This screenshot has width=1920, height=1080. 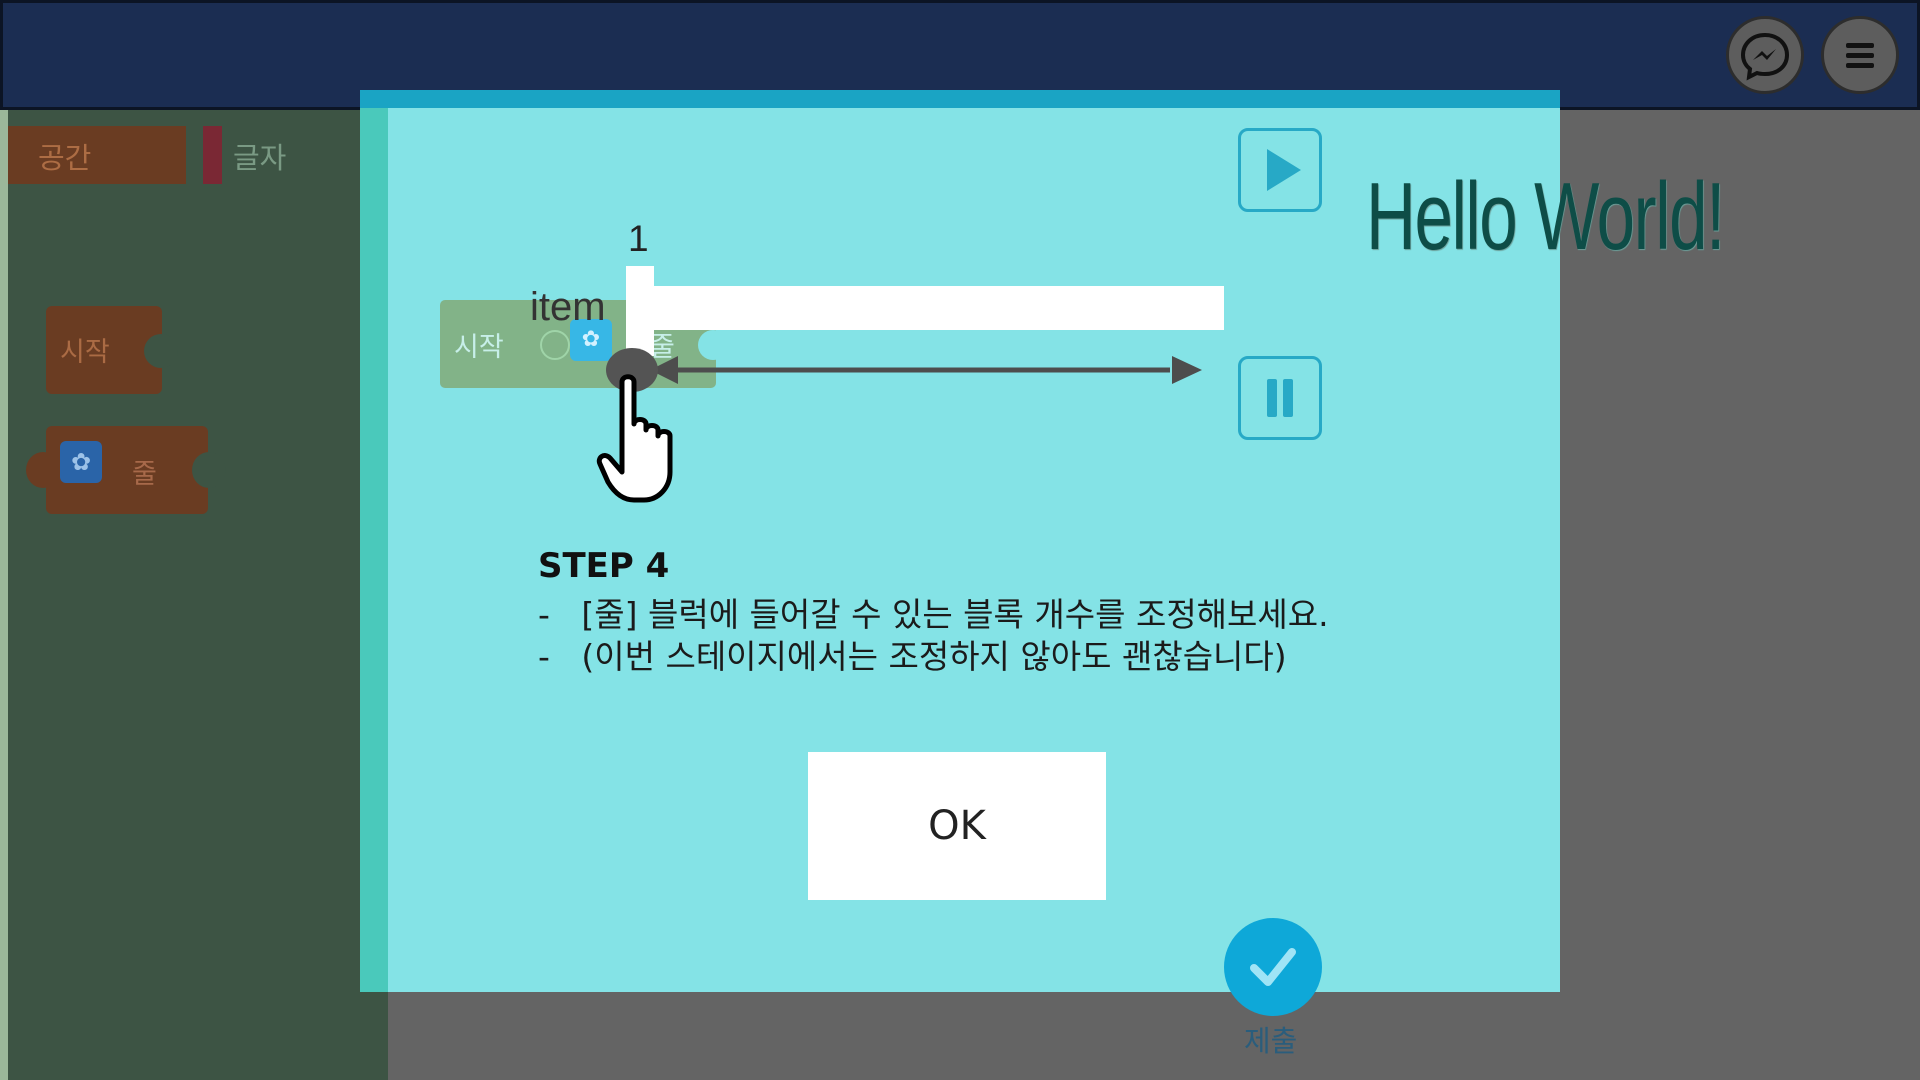 What do you see at coordinates (212, 155) in the screenshot?
I see `category-text-swatch` at bounding box center [212, 155].